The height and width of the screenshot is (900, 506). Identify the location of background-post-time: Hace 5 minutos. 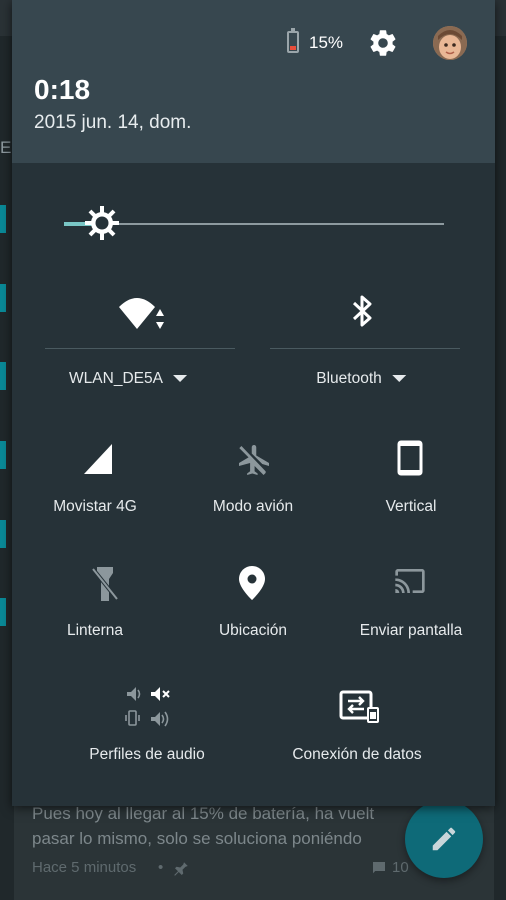
(84, 867).